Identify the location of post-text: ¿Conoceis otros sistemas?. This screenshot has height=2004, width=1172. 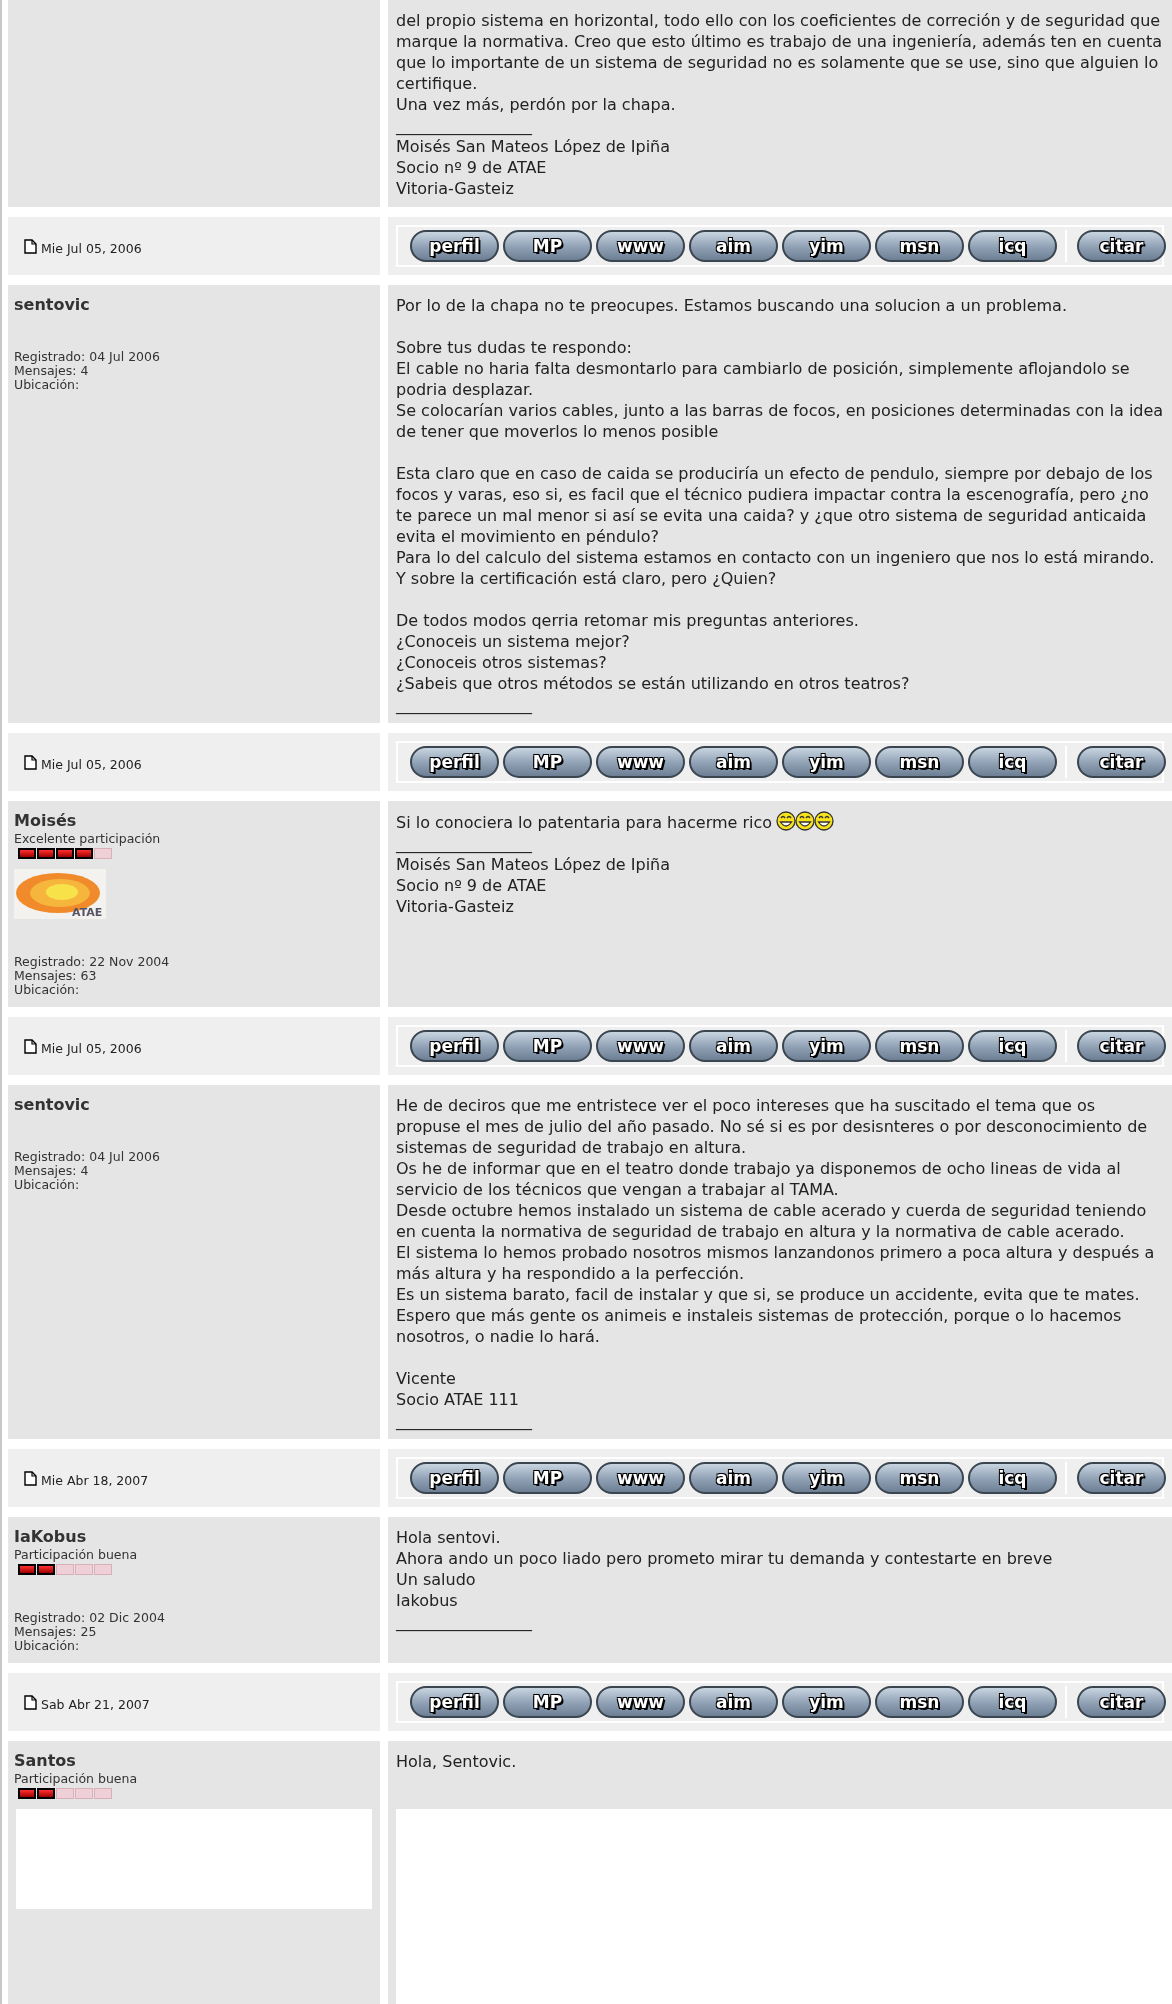
(501, 662).